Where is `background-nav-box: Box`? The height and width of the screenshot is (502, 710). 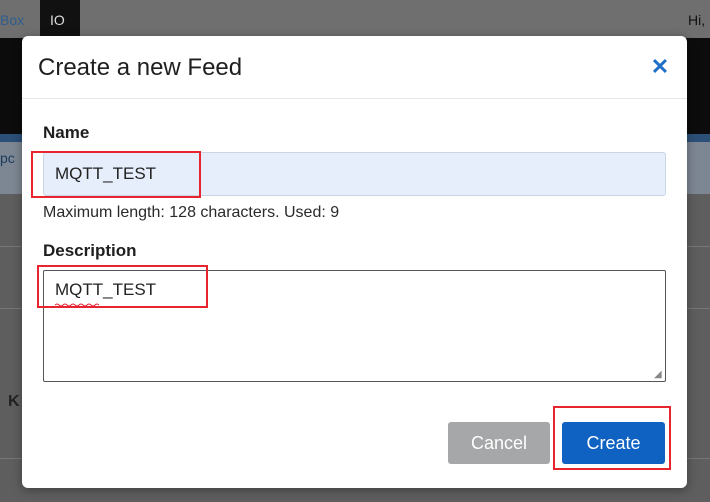 background-nav-box: Box is located at coordinates (12, 20).